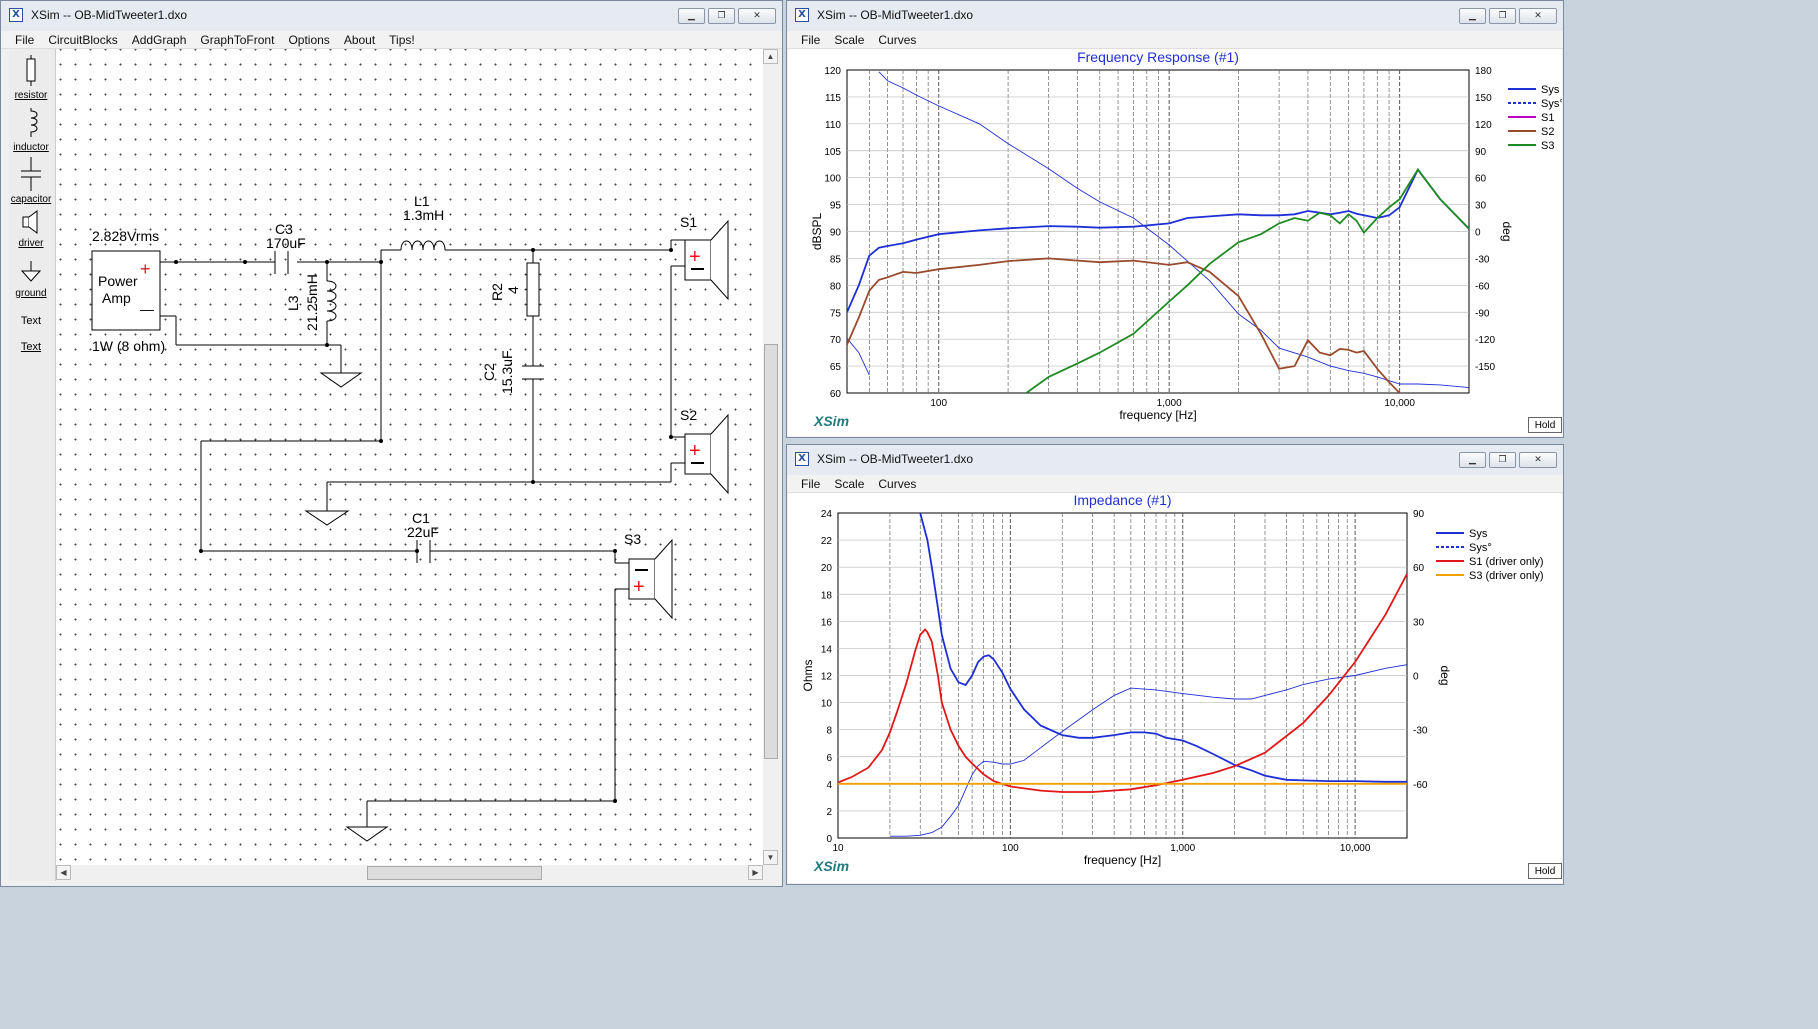 The height and width of the screenshot is (1029, 1818). I want to click on power-amp-plus: +, so click(145, 269).